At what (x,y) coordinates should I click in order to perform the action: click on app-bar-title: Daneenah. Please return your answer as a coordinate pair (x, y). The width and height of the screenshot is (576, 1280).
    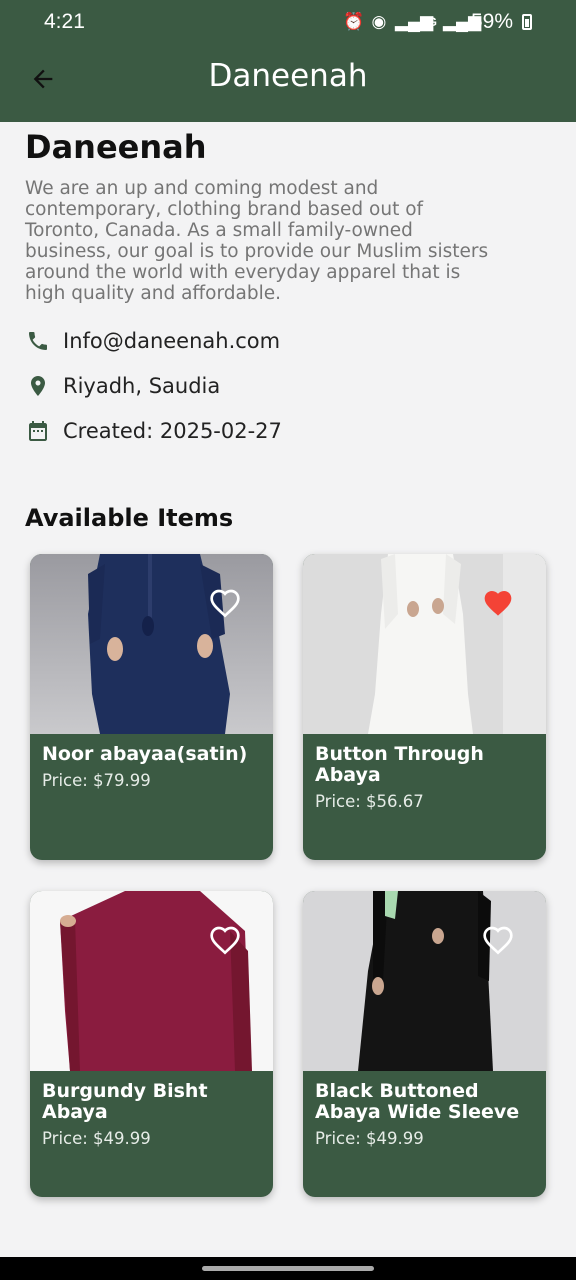
    Looking at the image, I should click on (288, 76).